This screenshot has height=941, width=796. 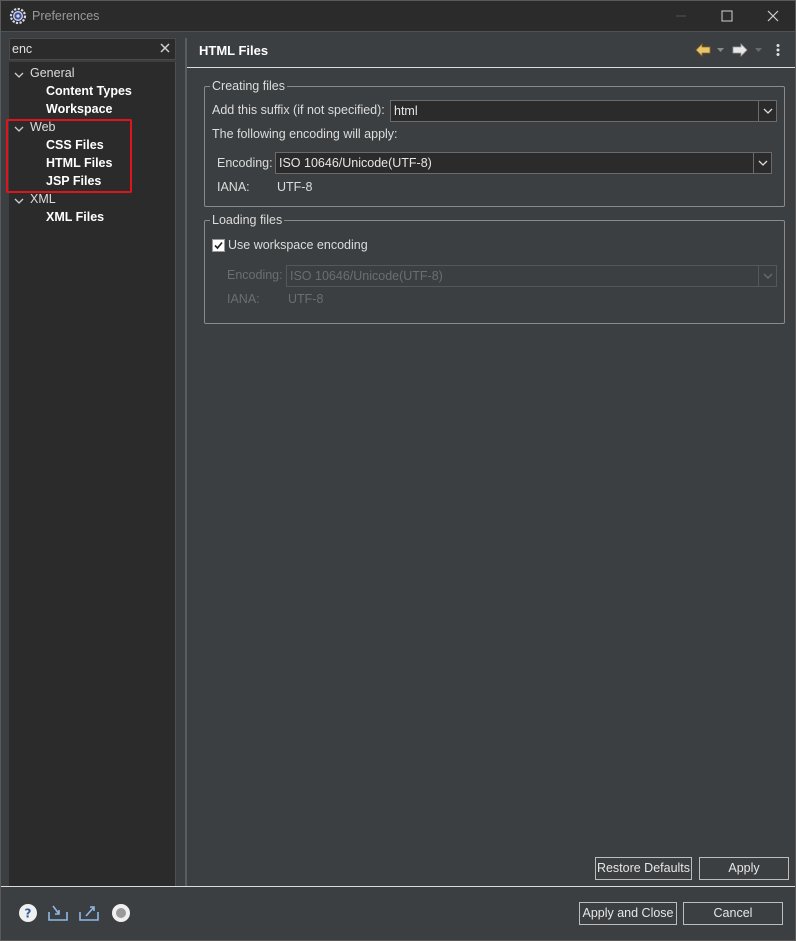 What do you see at coordinates (583, 111) in the screenshot?
I see `suffix-combo: html` at bounding box center [583, 111].